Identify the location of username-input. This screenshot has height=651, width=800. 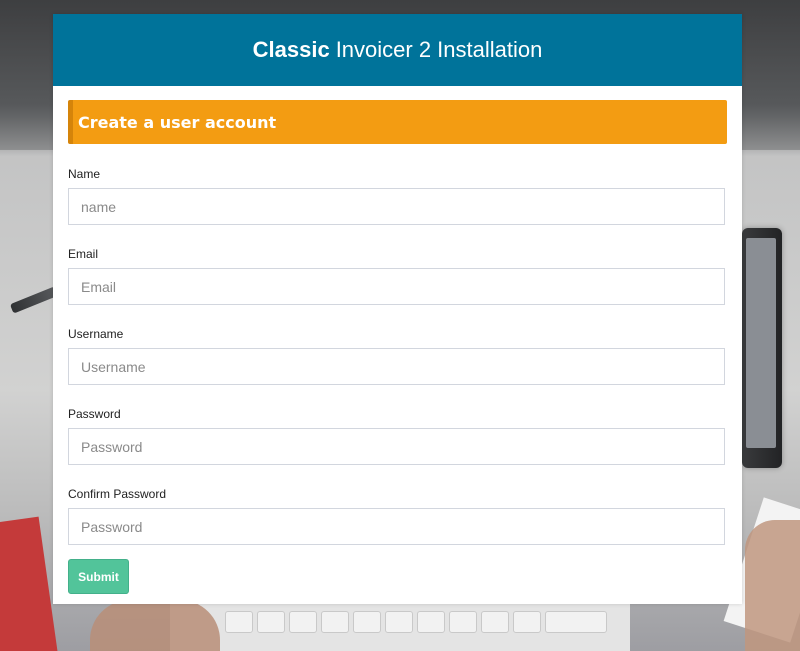
(396, 366).